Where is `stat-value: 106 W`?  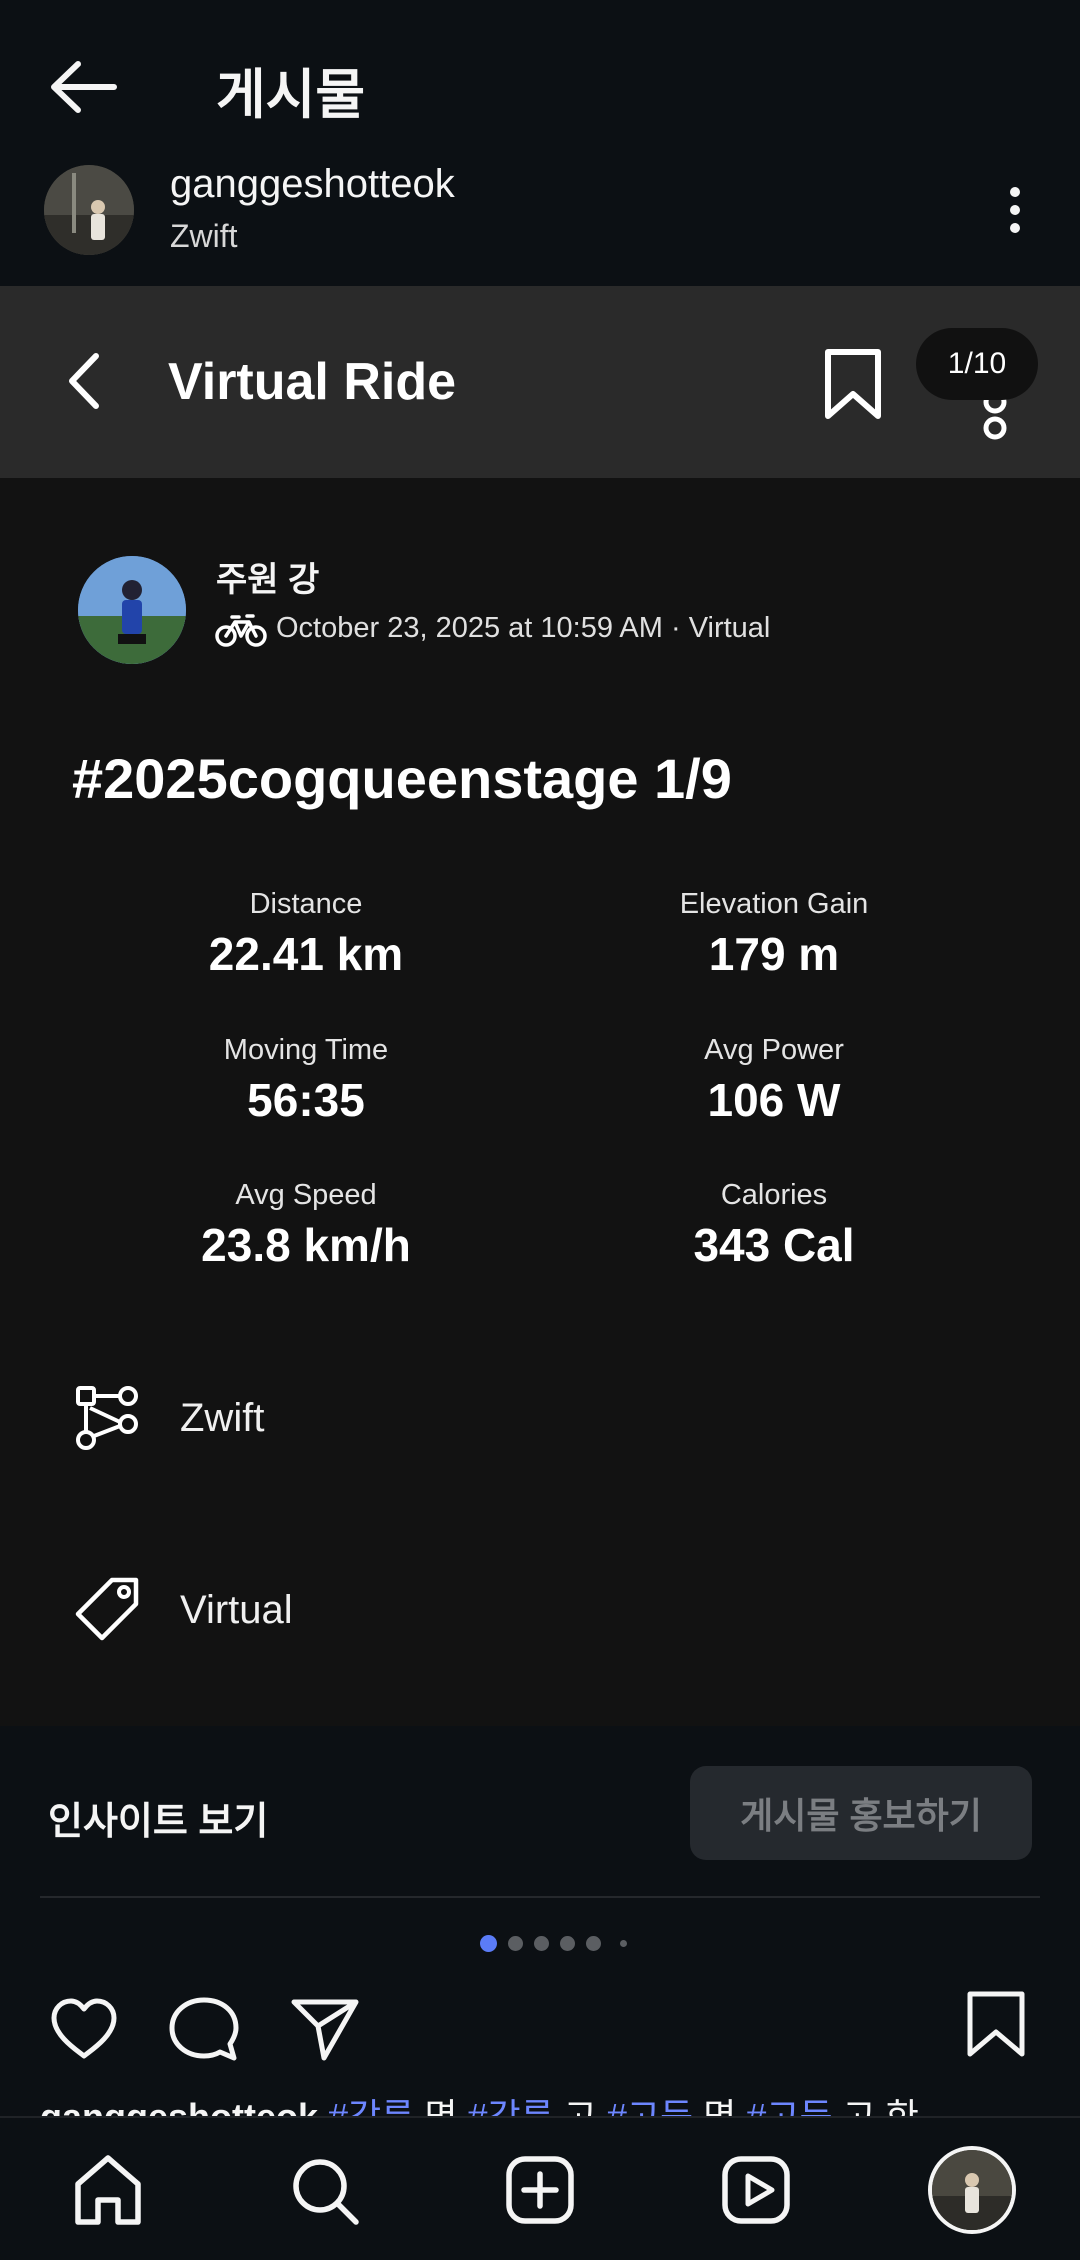 stat-value: 106 W is located at coordinates (774, 1100).